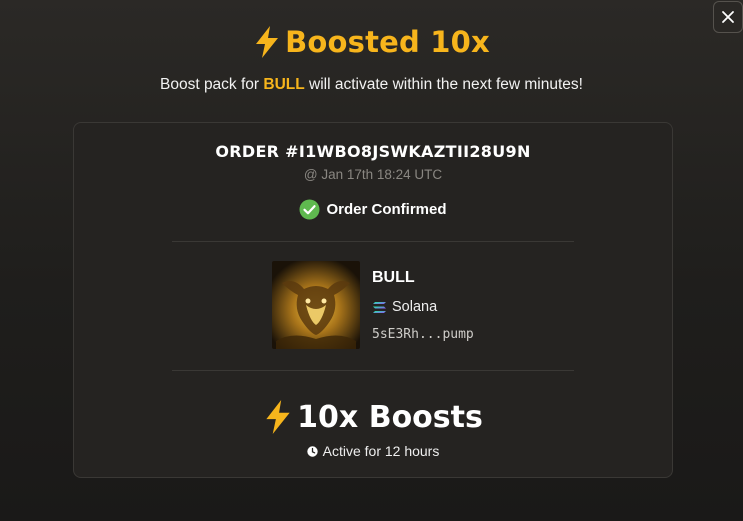  Describe the element at coordinates (415, 307) in the screenshot. I see `chain-name: Solana` at that location.